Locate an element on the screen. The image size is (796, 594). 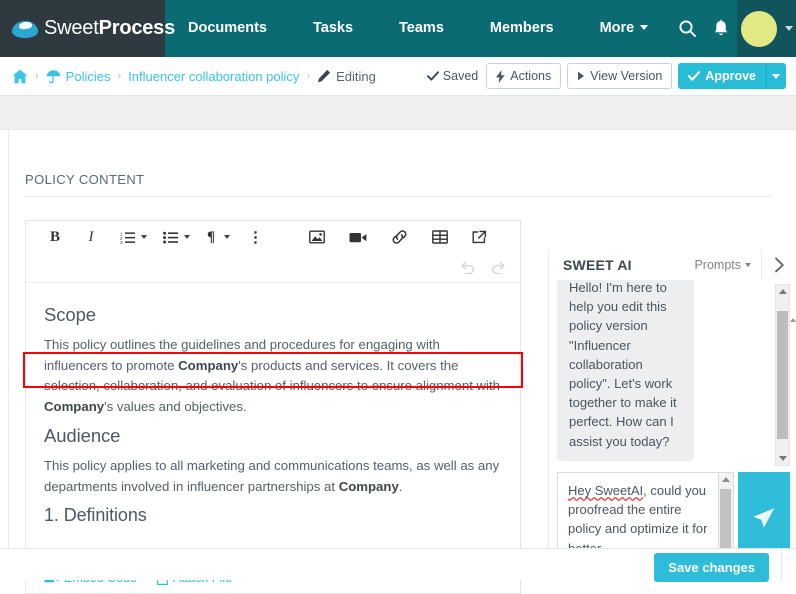
ordered-list-dropdown-icon is located at coordinates (144, 237).